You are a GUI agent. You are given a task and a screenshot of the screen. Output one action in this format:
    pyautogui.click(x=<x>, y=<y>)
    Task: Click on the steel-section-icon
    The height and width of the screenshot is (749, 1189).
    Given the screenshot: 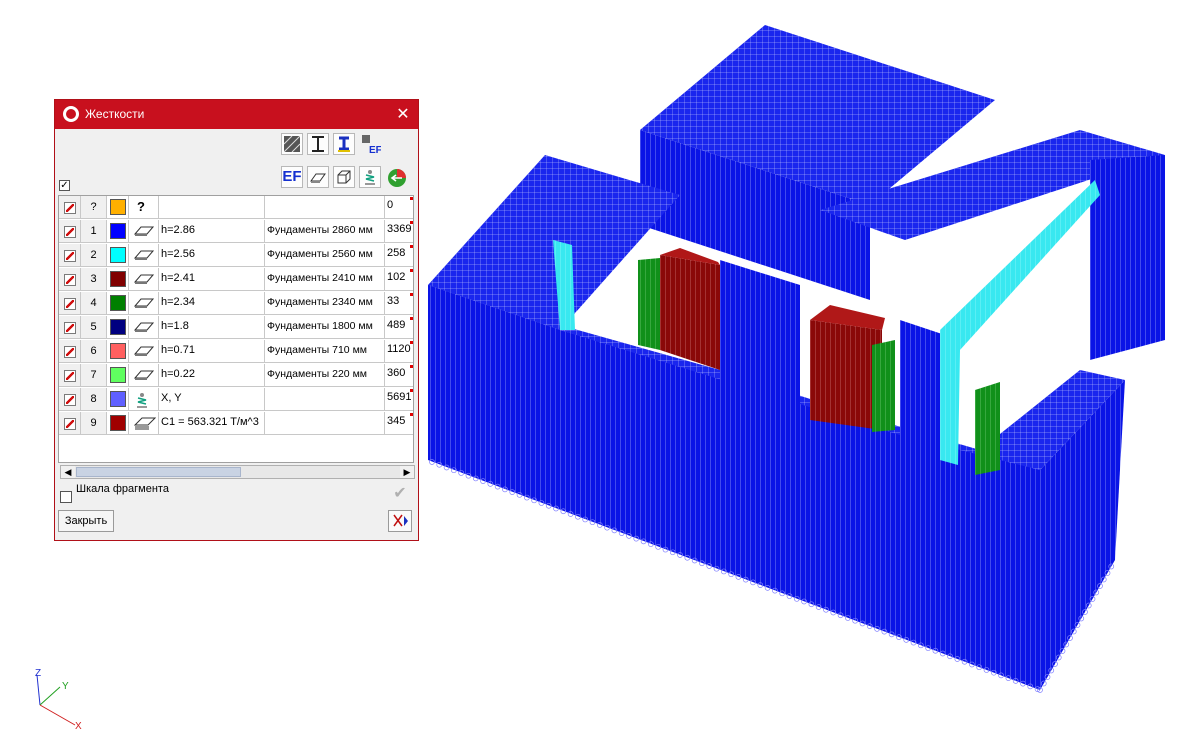 What is the action you would take?
    pyautogui.click(x=344, y=144)
    